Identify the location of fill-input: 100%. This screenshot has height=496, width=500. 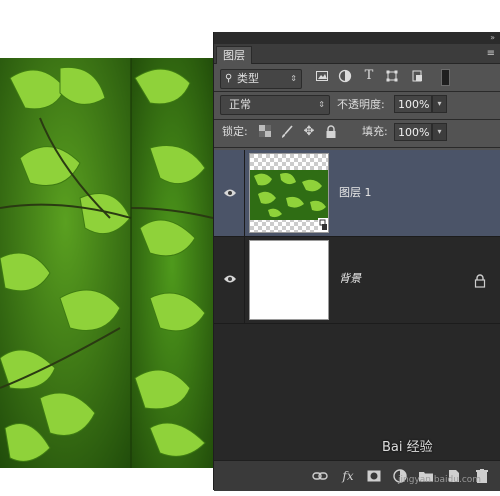
(413, 132).